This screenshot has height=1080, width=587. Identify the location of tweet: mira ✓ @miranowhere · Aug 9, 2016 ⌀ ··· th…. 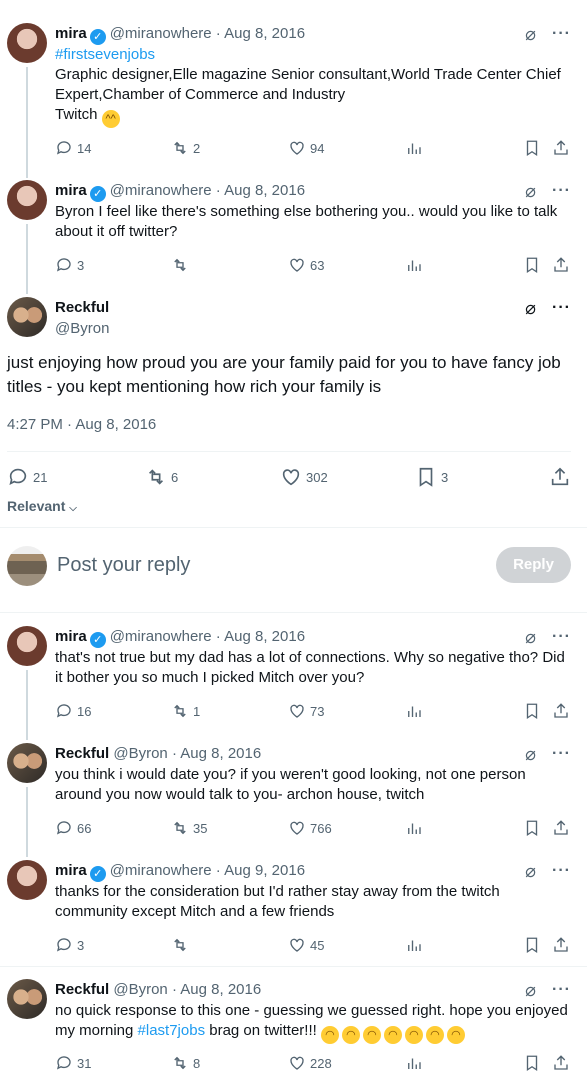
(293, 912).